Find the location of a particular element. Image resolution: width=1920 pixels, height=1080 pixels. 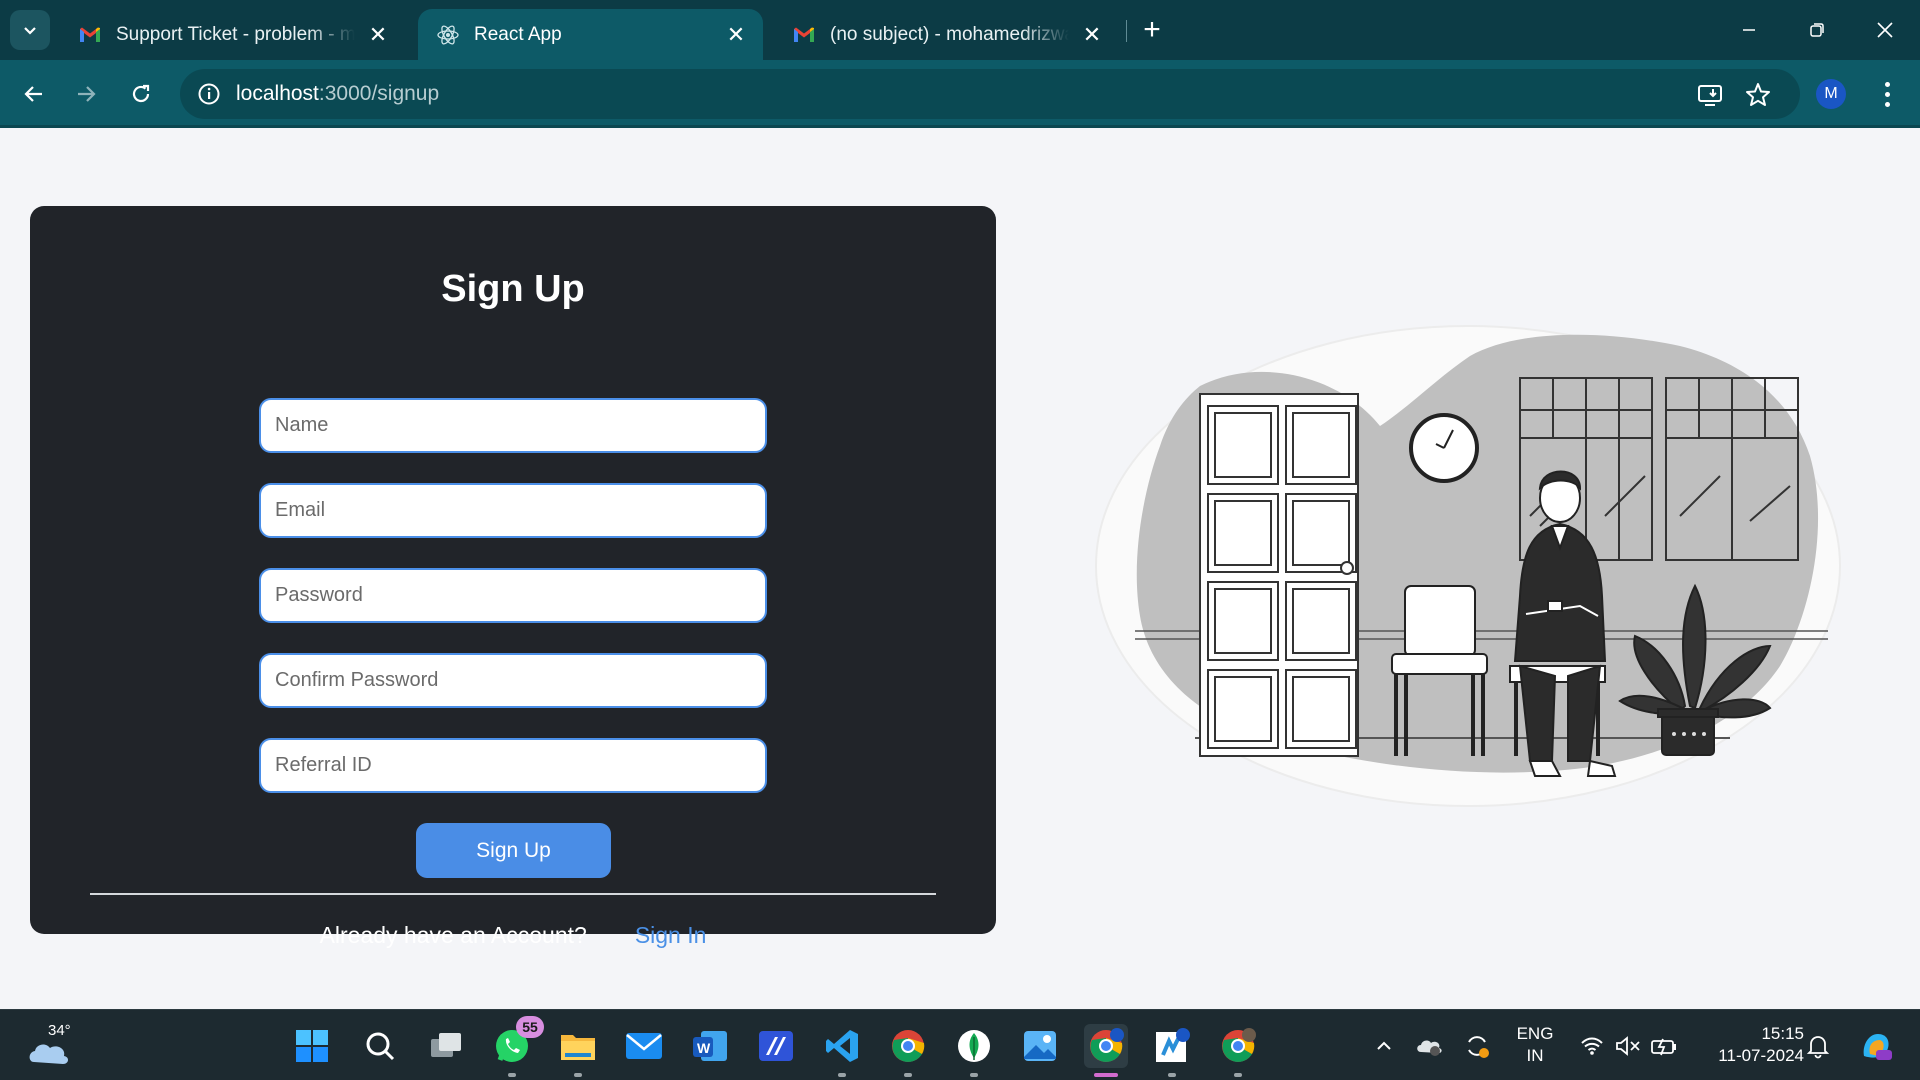

sign-up-button: Sign Up is located at coordinates (513, 850).